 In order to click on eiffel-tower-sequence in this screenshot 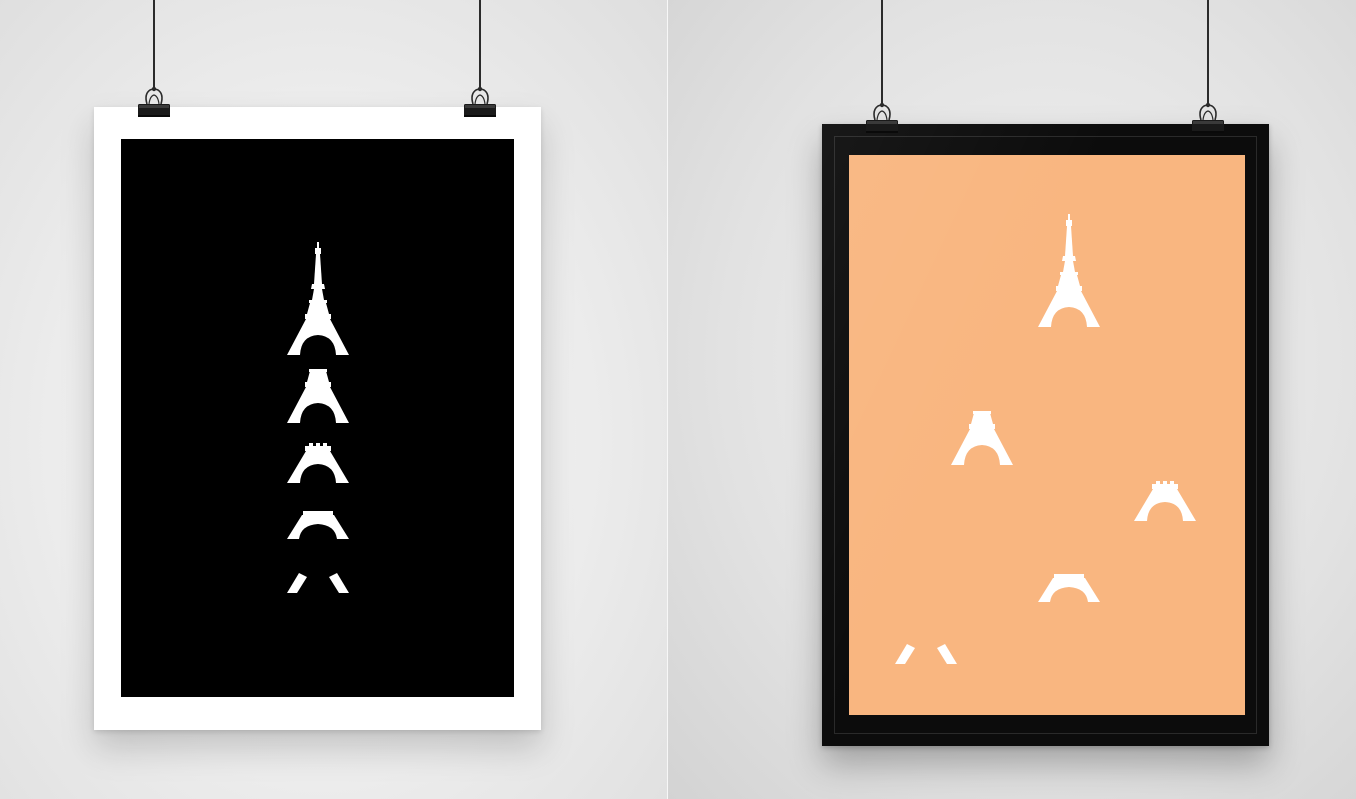, I will do `click(318, 417)`.